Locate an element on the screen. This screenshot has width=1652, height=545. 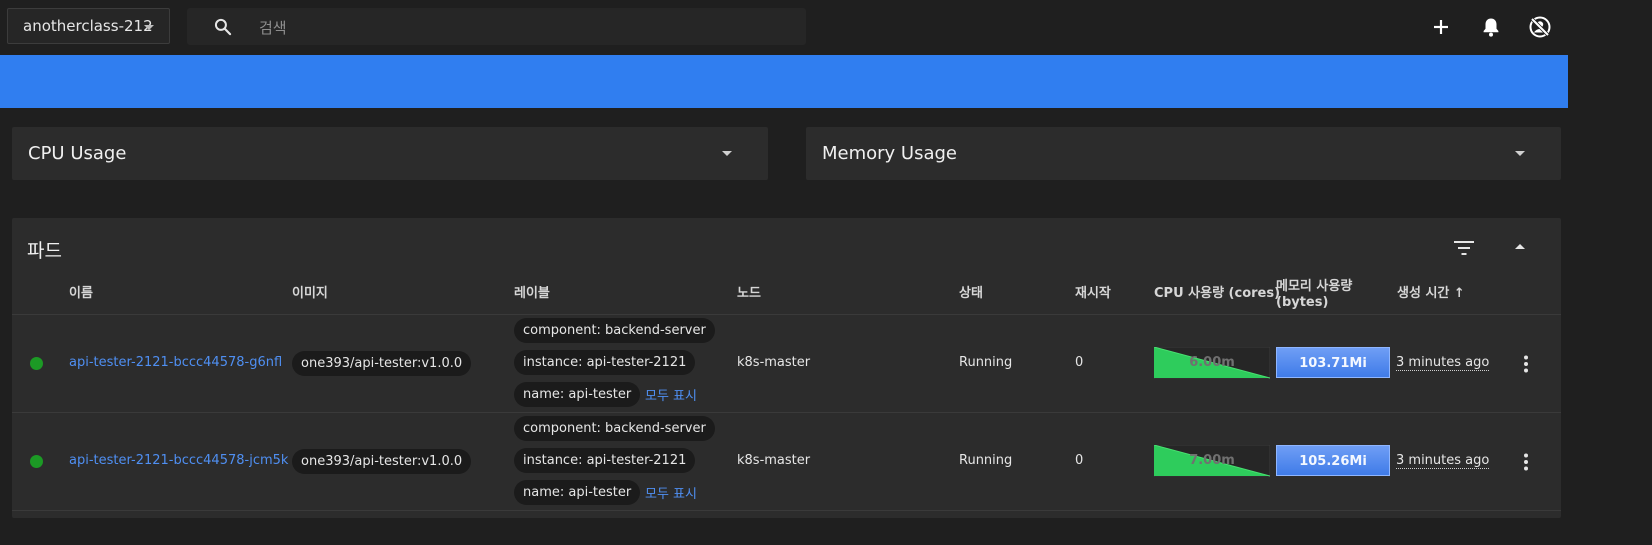
row-divider is located at coordinates (786, 510).